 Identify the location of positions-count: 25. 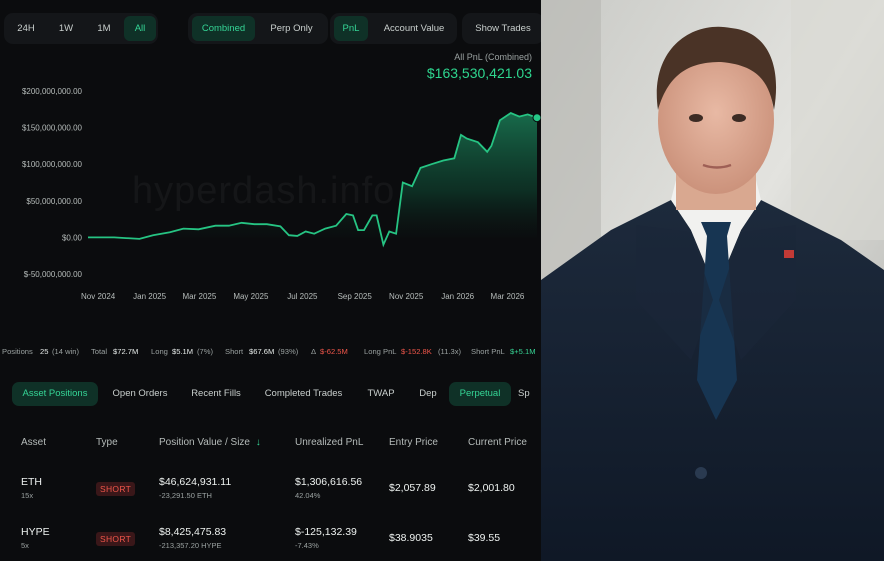
(44, 351).